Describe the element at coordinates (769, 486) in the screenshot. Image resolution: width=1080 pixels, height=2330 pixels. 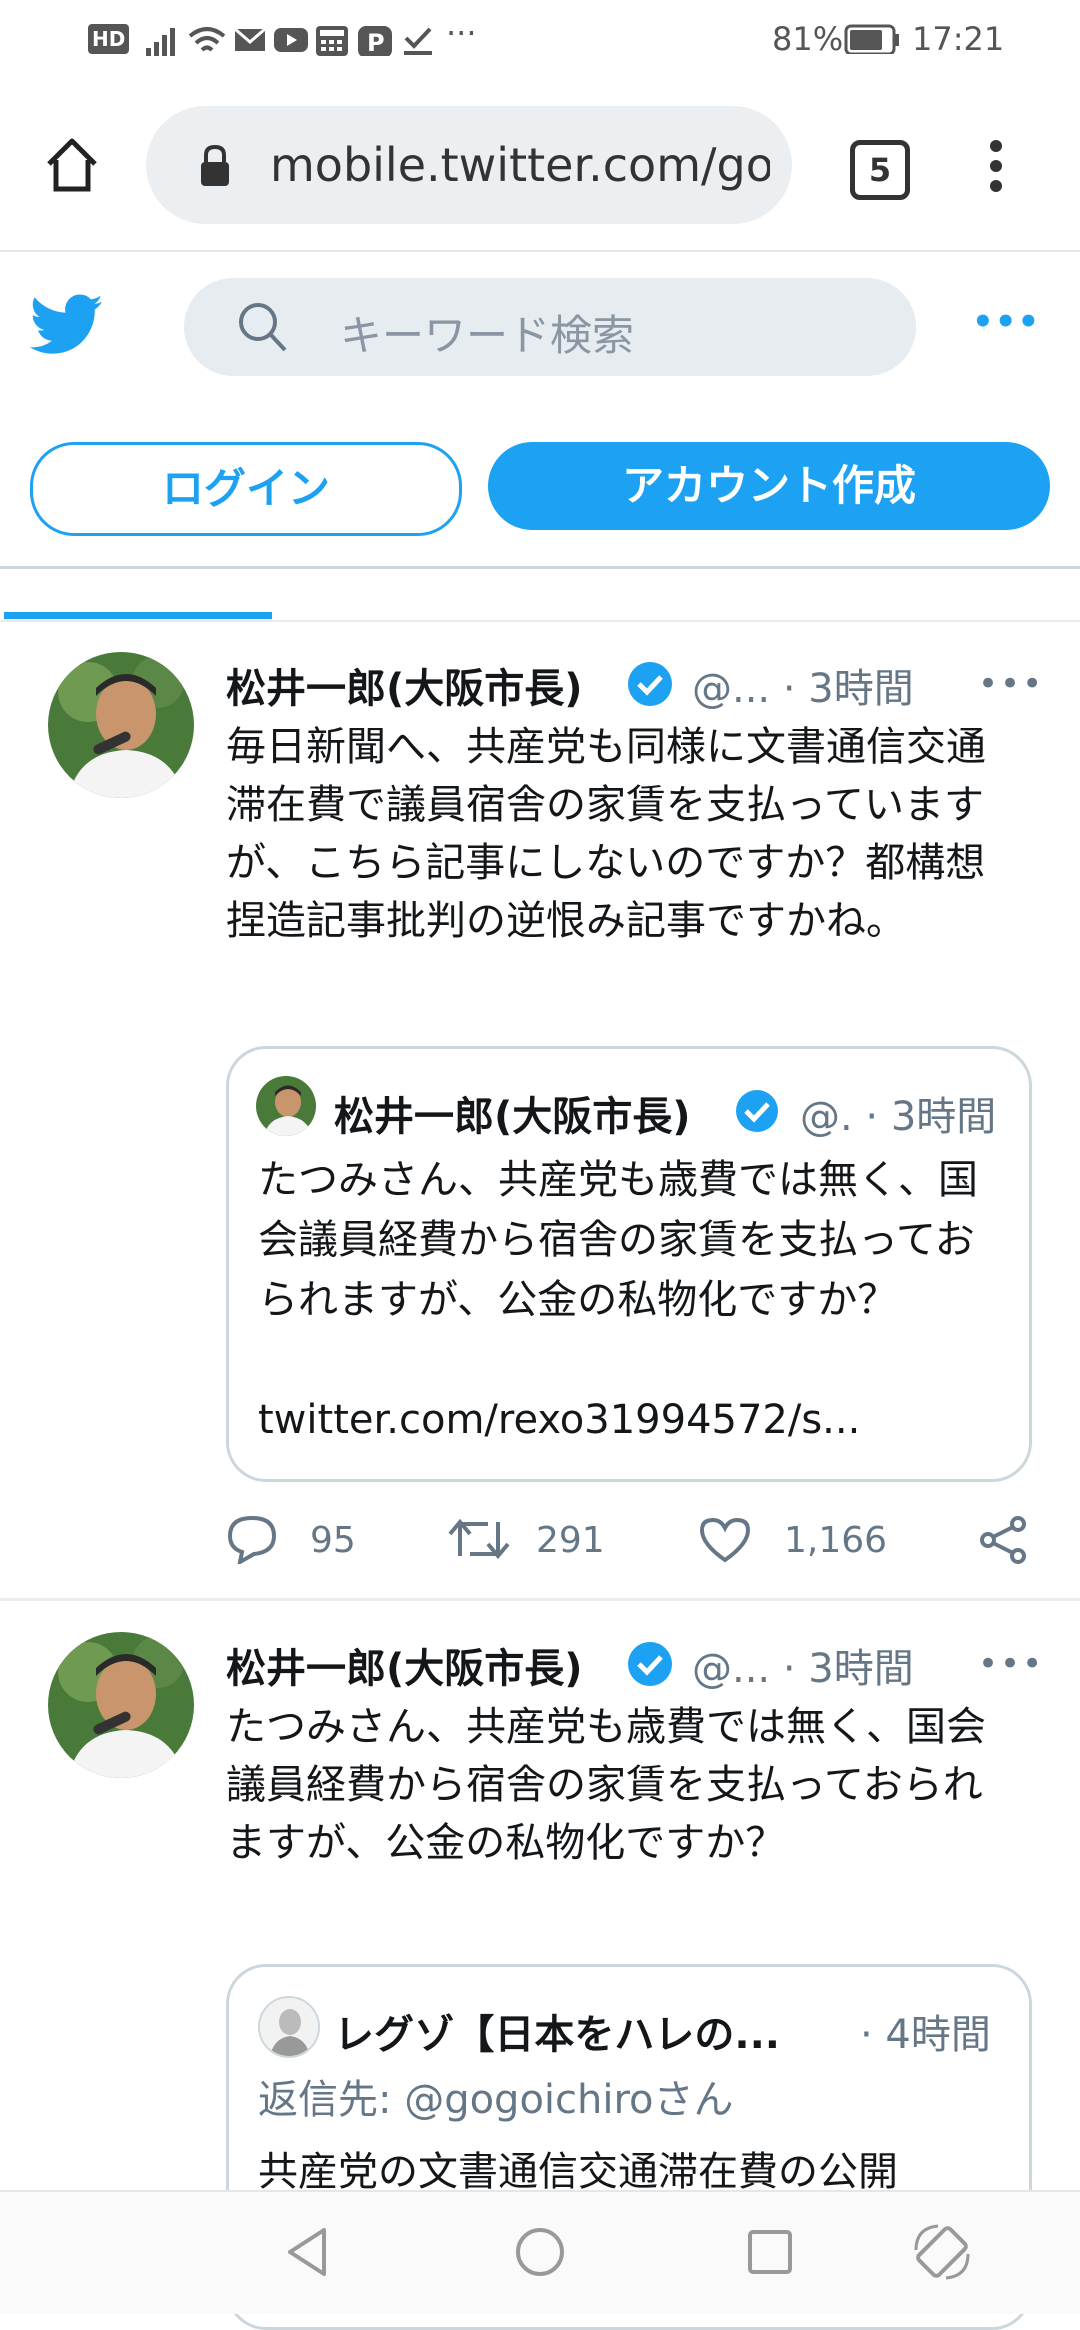
I see `signup-button: アカウント作成` at that location.